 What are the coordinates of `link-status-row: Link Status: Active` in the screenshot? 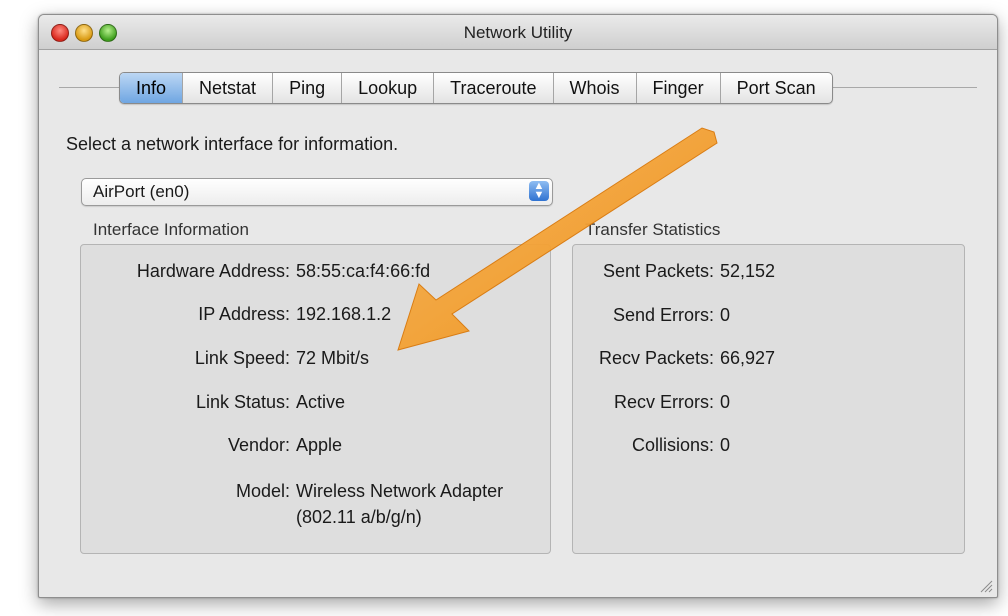 It's located at (212, 402).